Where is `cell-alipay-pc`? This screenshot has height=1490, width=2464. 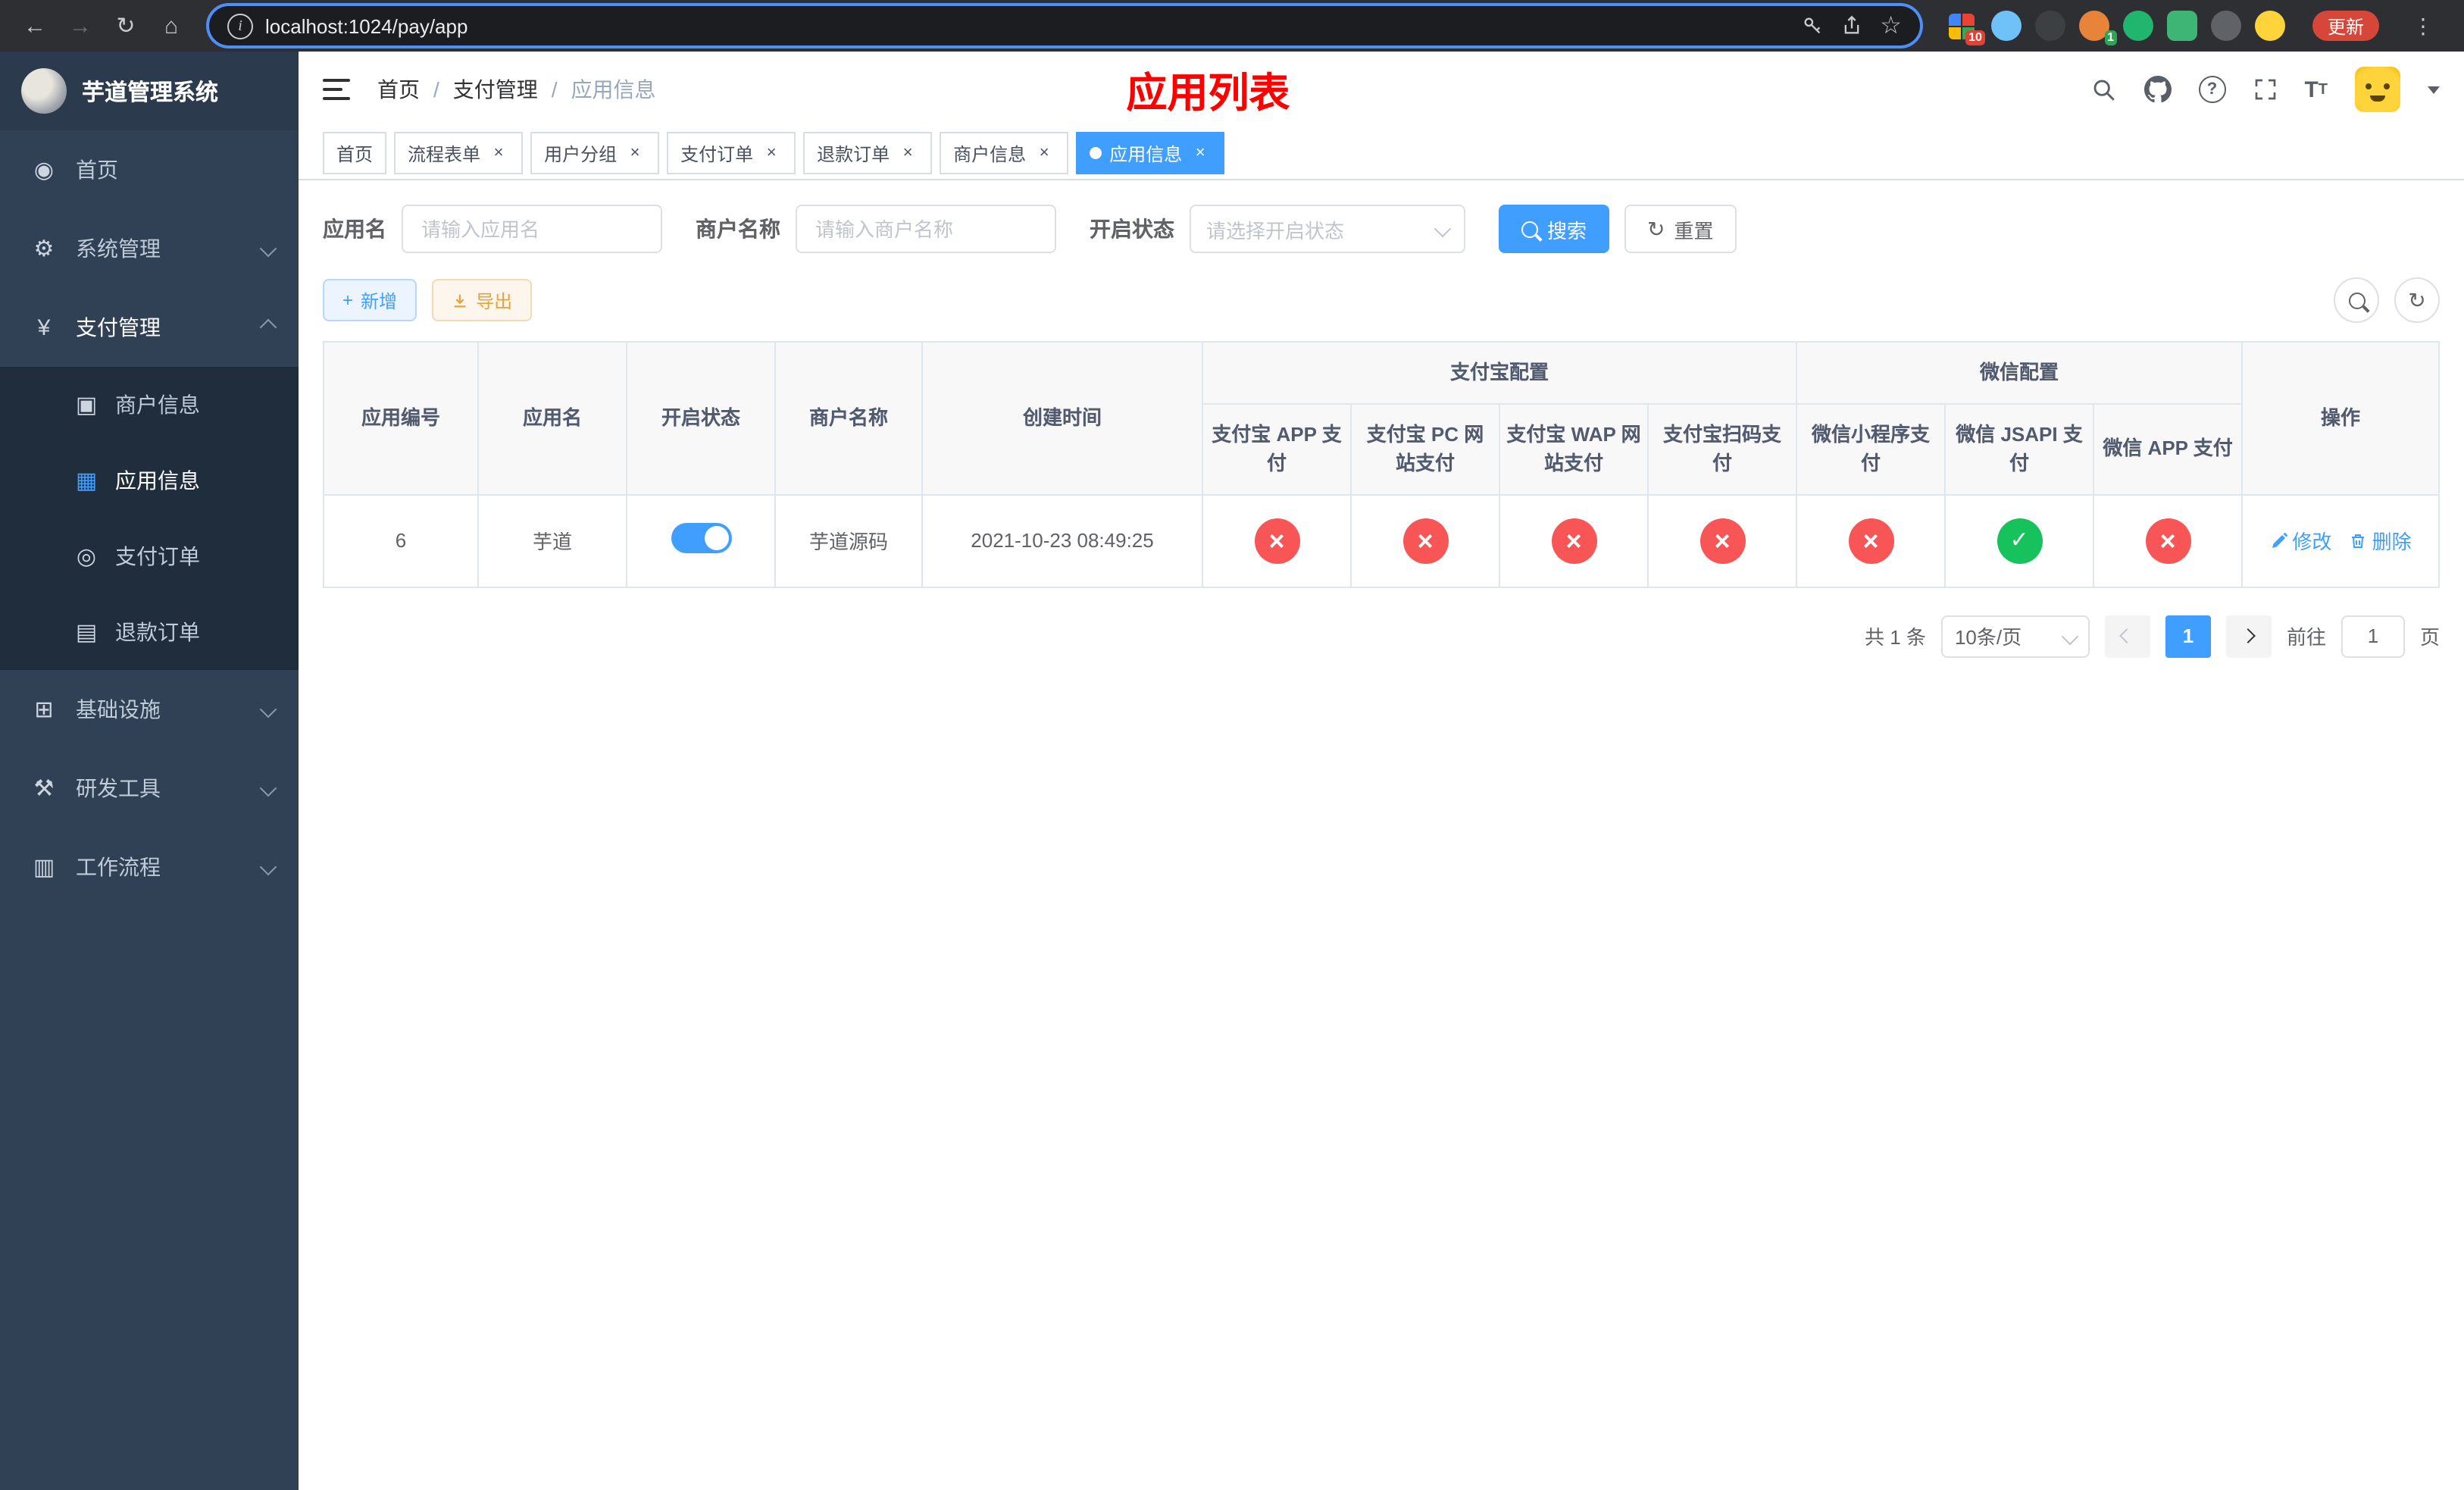 cell-alipay-pc is located at coordinates (1425, 540).